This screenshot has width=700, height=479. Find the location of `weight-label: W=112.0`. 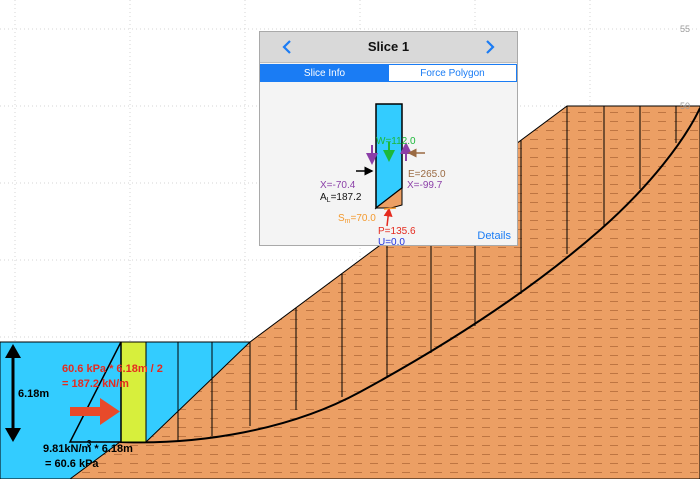

weight-label: W=112.0 is located at coordinates (396, 141).